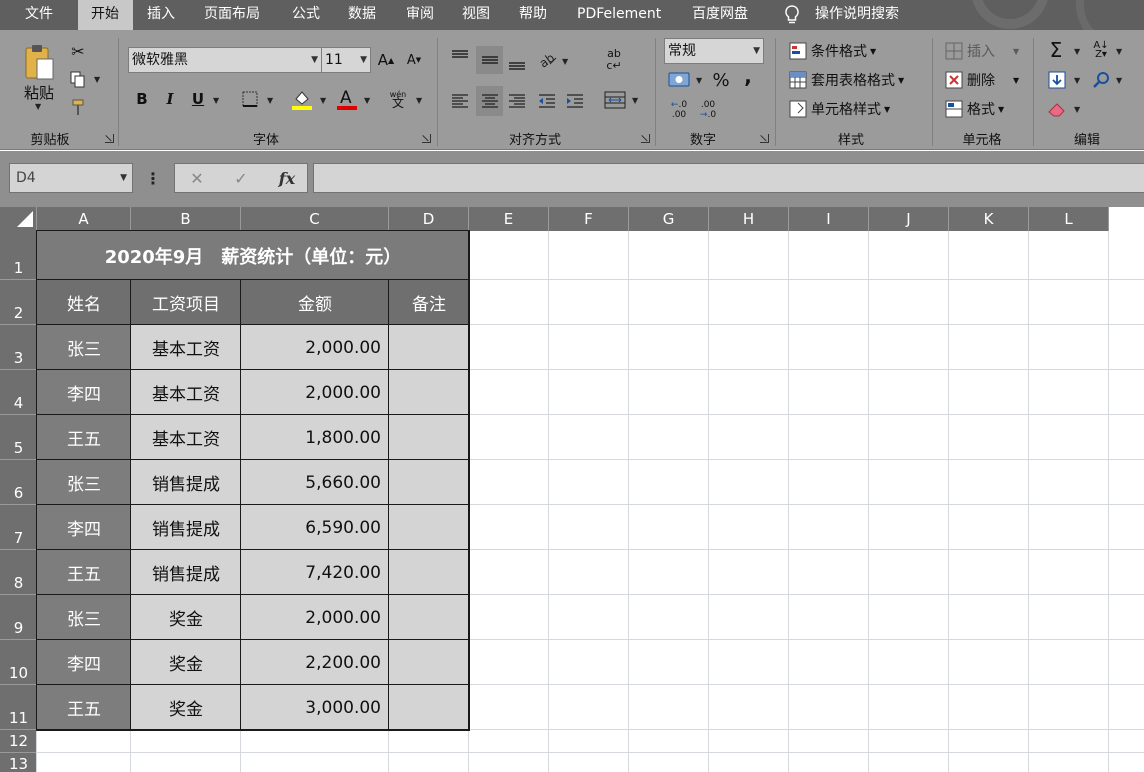 This screenshot has height=772, width=1144. I want to click on increase-font-icon: A ▲, so click(386, 60).